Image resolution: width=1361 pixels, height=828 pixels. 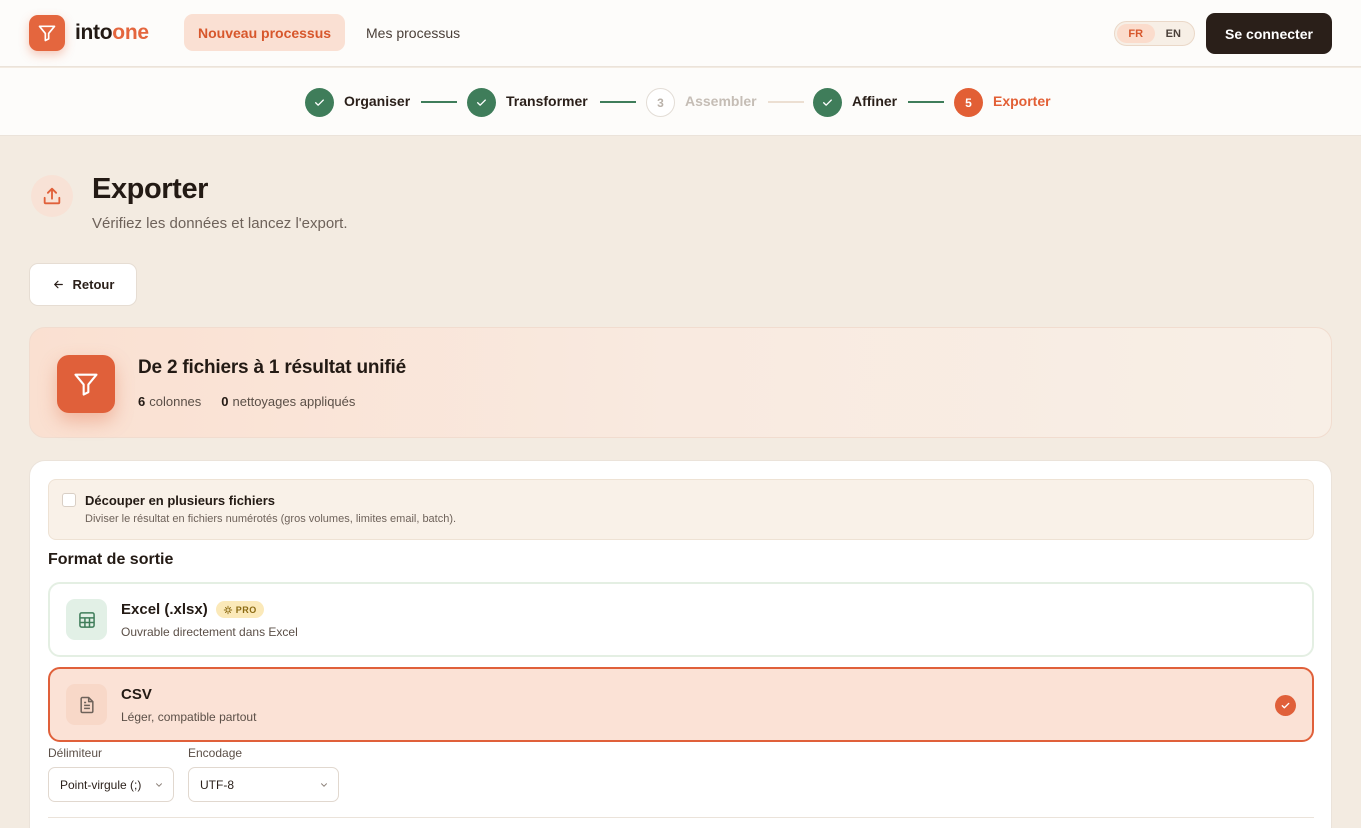 I want to click on back-button: Retour, so click(x=83, y=284).